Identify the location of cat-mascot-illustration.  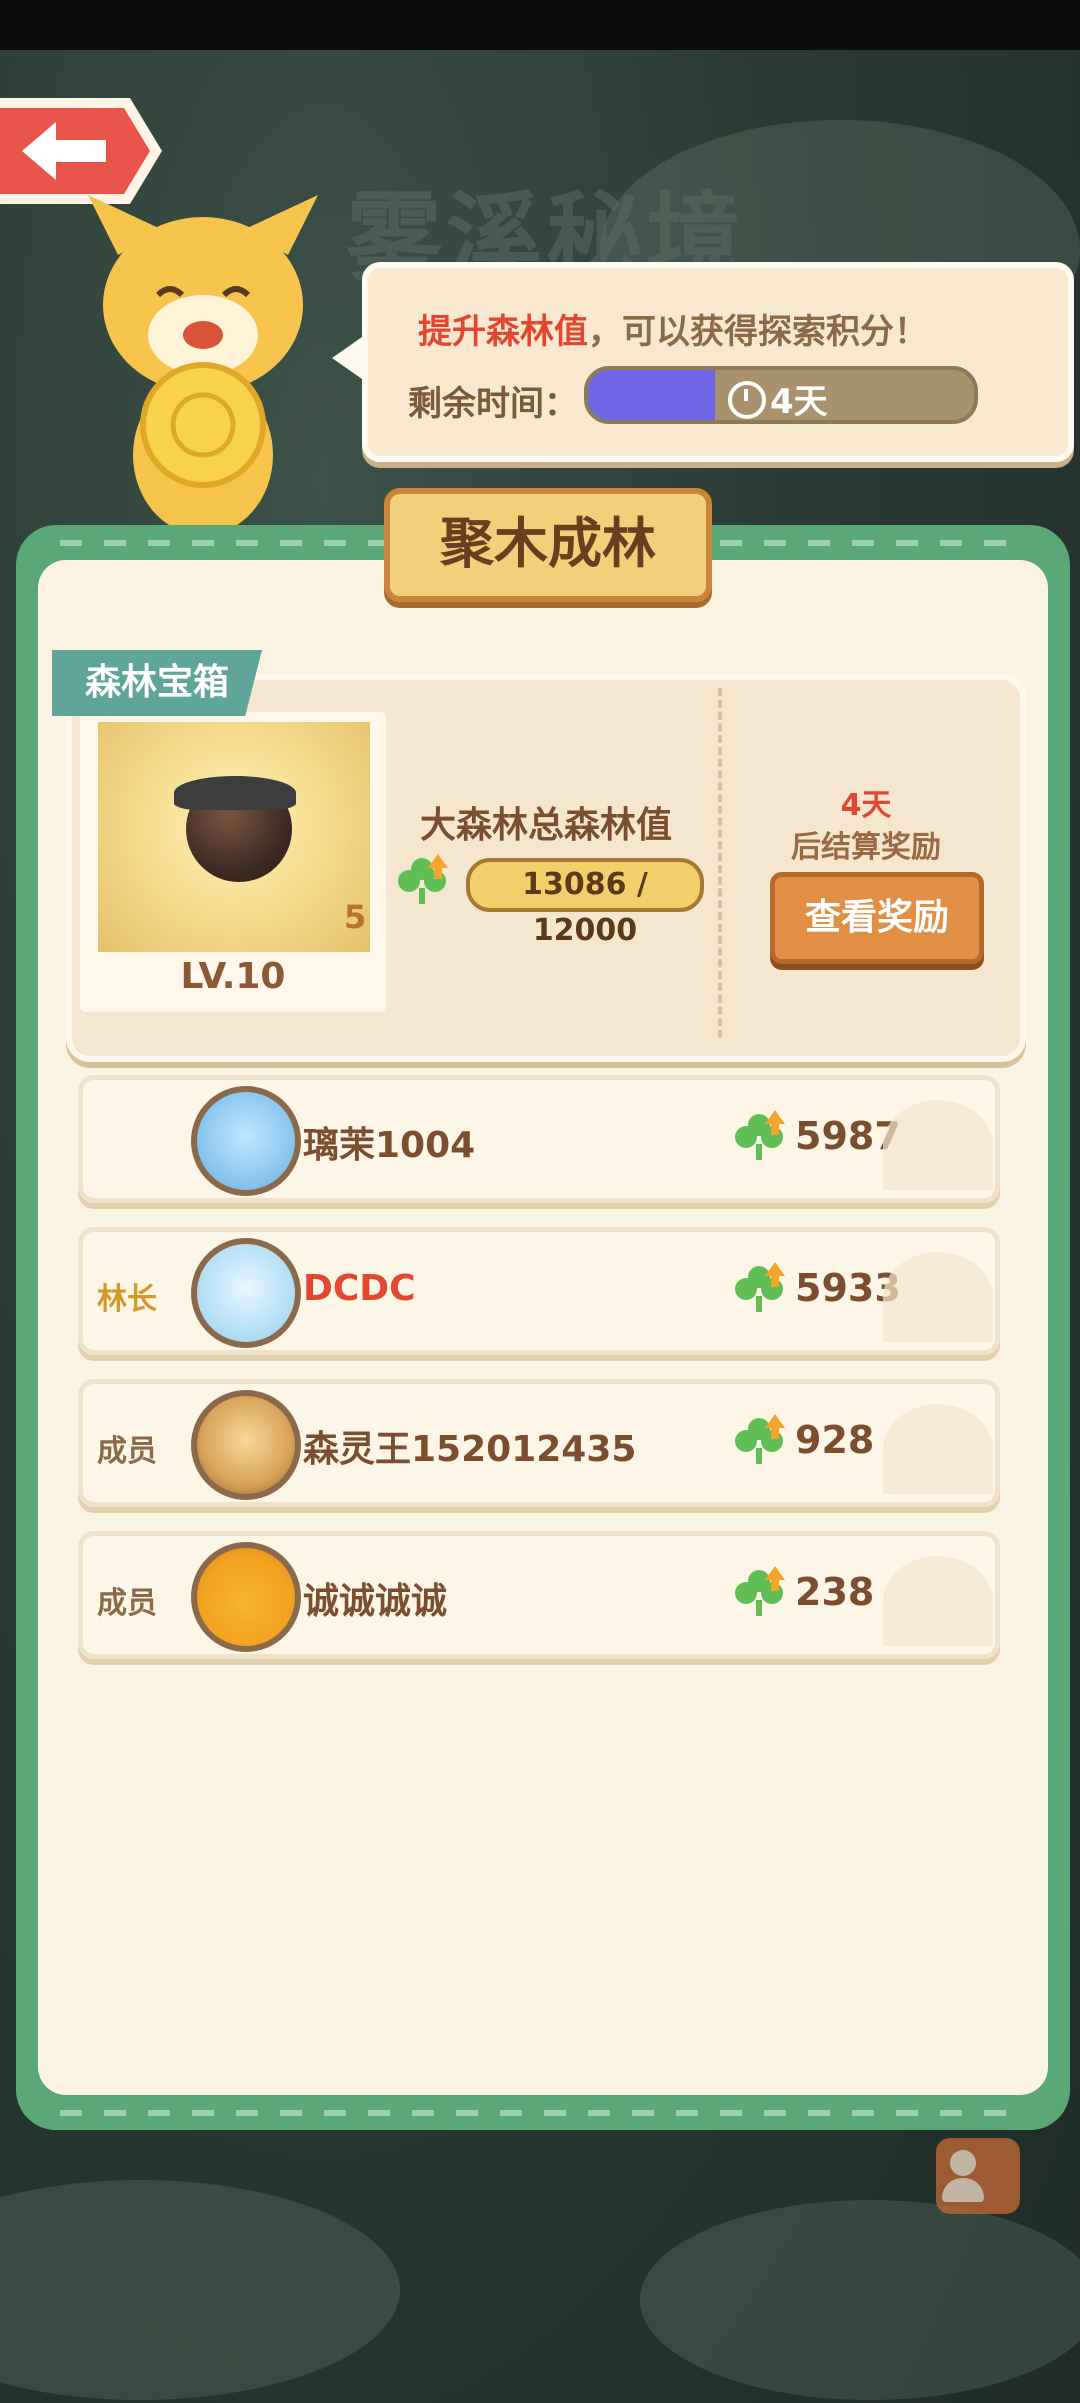
(203, 360).